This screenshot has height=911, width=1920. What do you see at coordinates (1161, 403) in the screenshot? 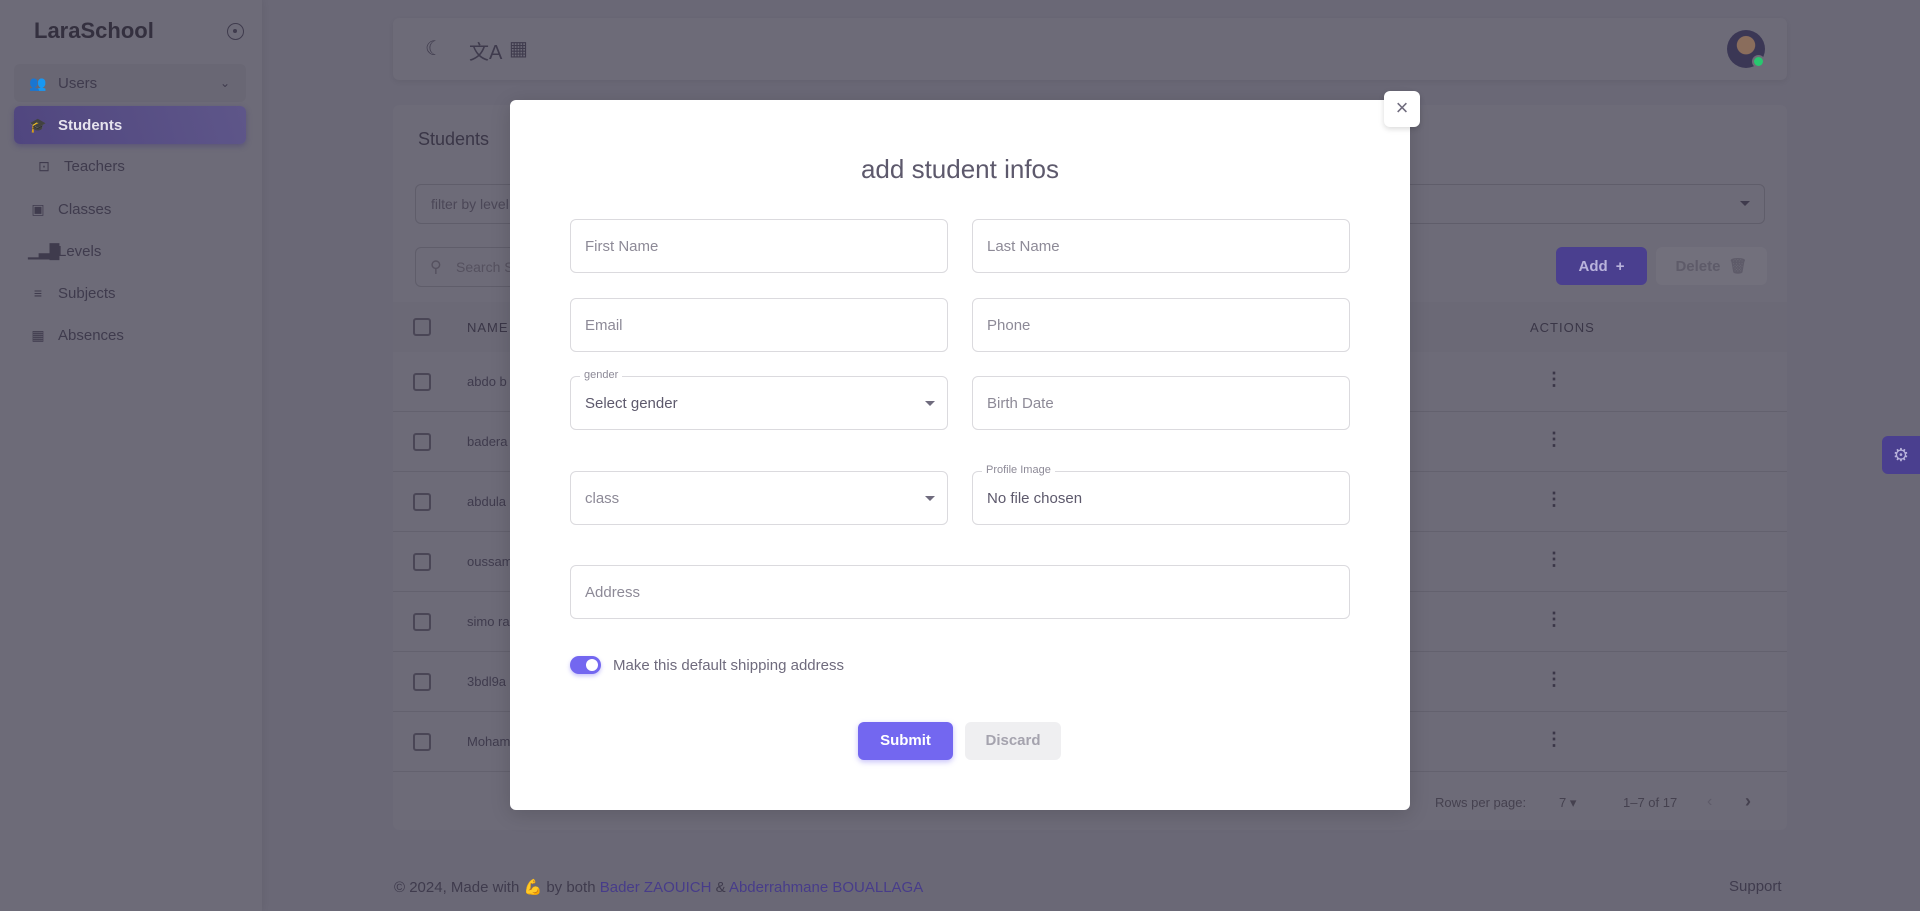
I see `birth-date-field: Birth Date` at bounding box center [1161, 403].